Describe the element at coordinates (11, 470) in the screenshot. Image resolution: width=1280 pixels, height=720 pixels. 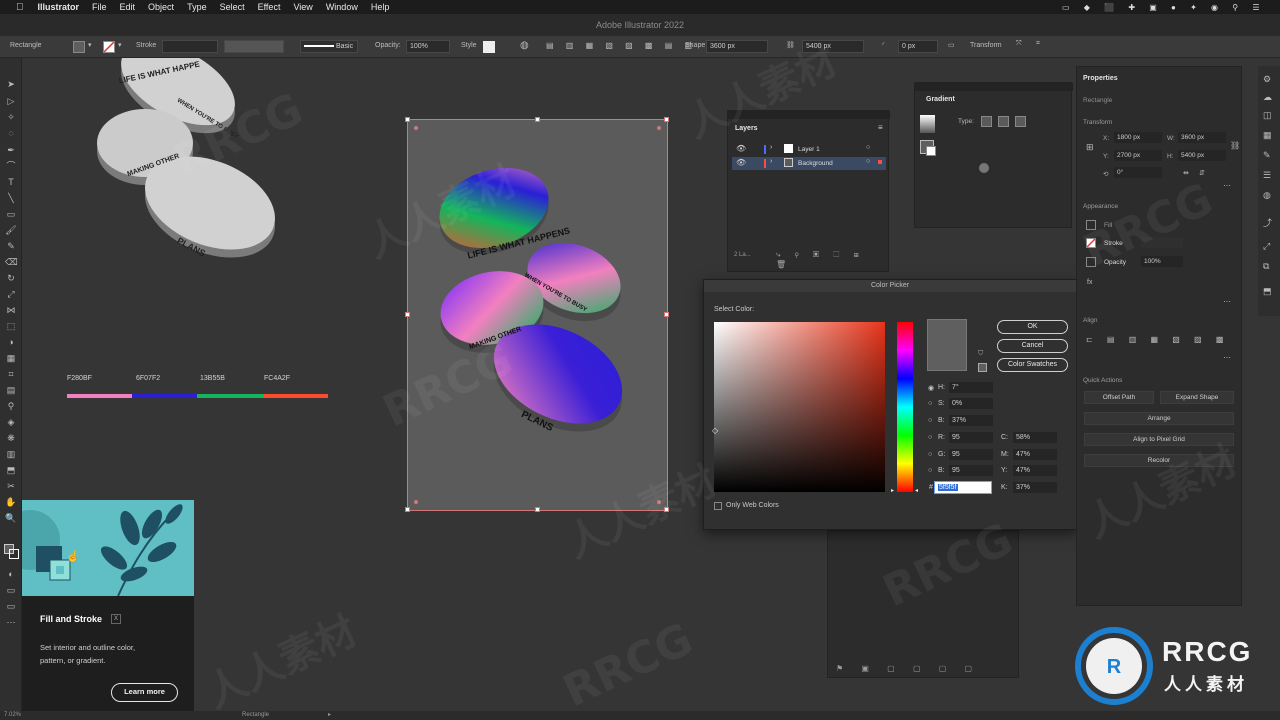
I see `artboard-tool-icon: ⬒` at that location.